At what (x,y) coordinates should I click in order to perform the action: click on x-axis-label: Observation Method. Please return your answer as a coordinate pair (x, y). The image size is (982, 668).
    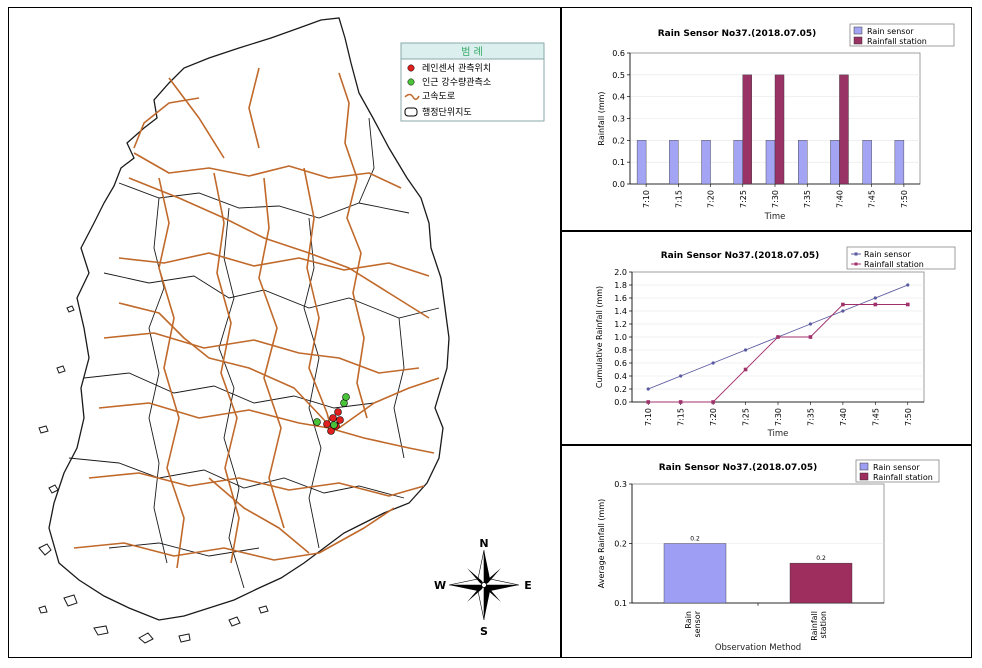
    Looking at the image, I should click on (758, 648).